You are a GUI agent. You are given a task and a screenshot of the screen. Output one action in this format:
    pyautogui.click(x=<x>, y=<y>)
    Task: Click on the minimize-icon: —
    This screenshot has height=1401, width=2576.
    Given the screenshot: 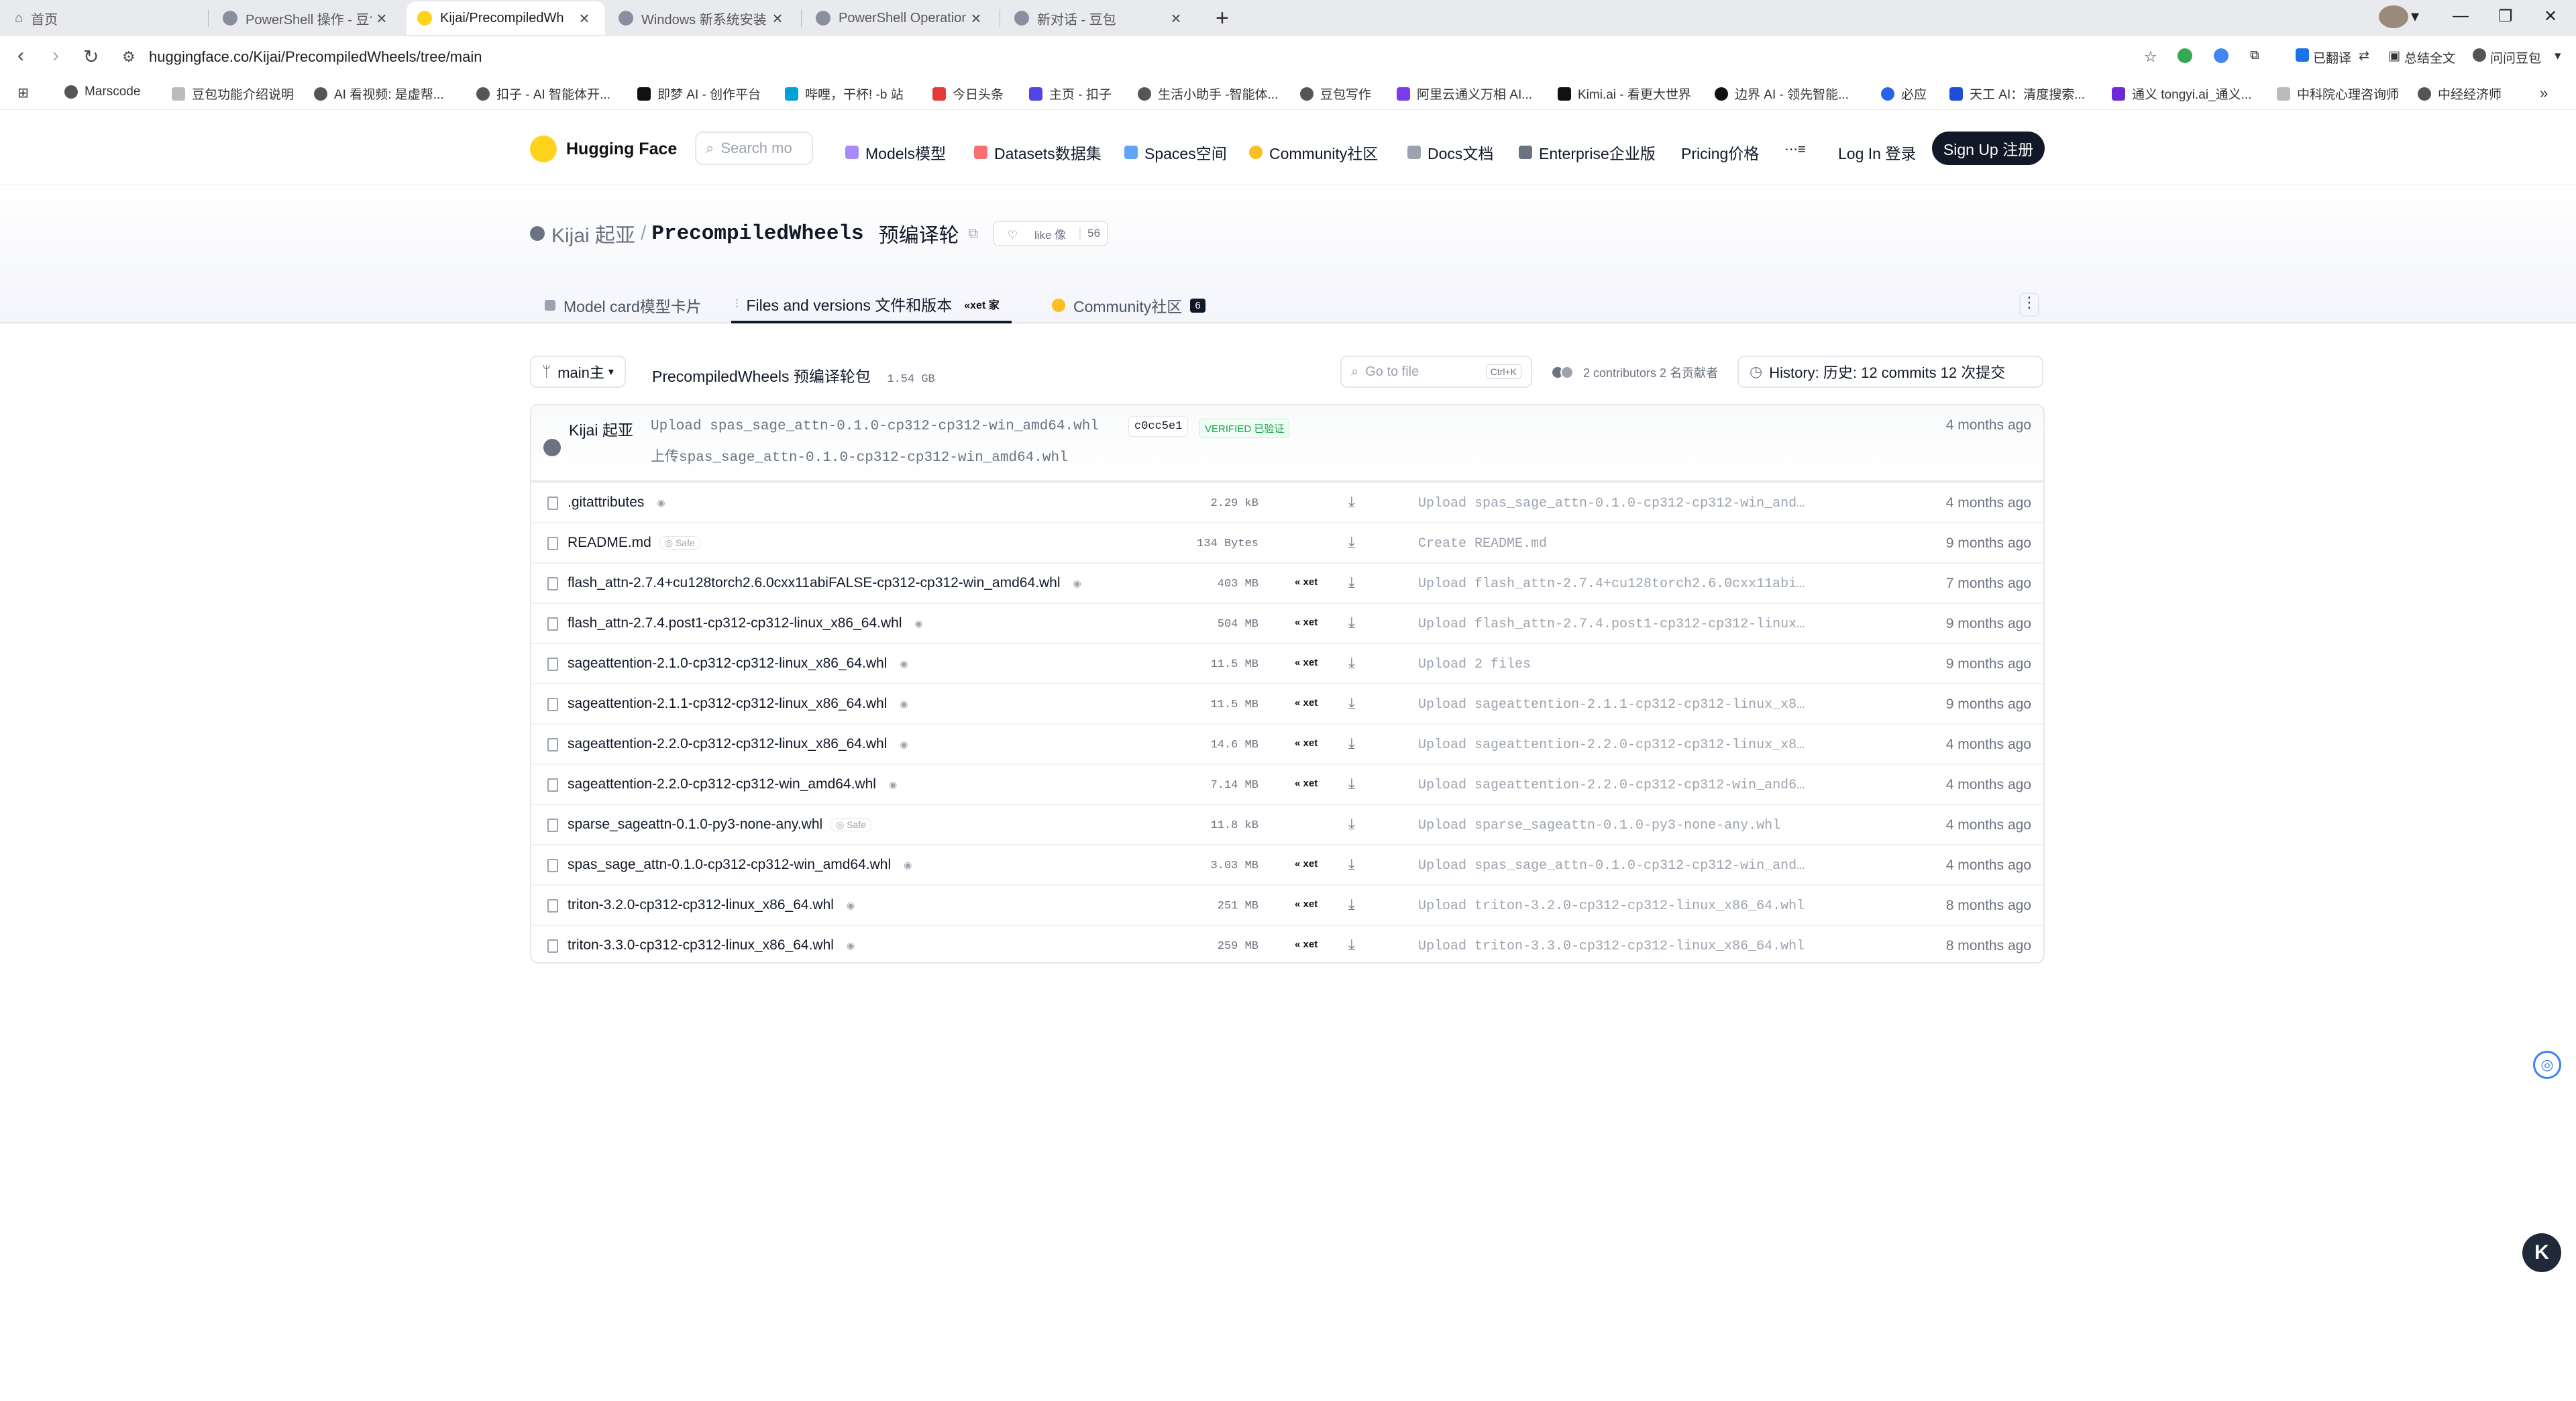 What is the action you would take?
    pyautogui.click(x=2461, y=16)
    